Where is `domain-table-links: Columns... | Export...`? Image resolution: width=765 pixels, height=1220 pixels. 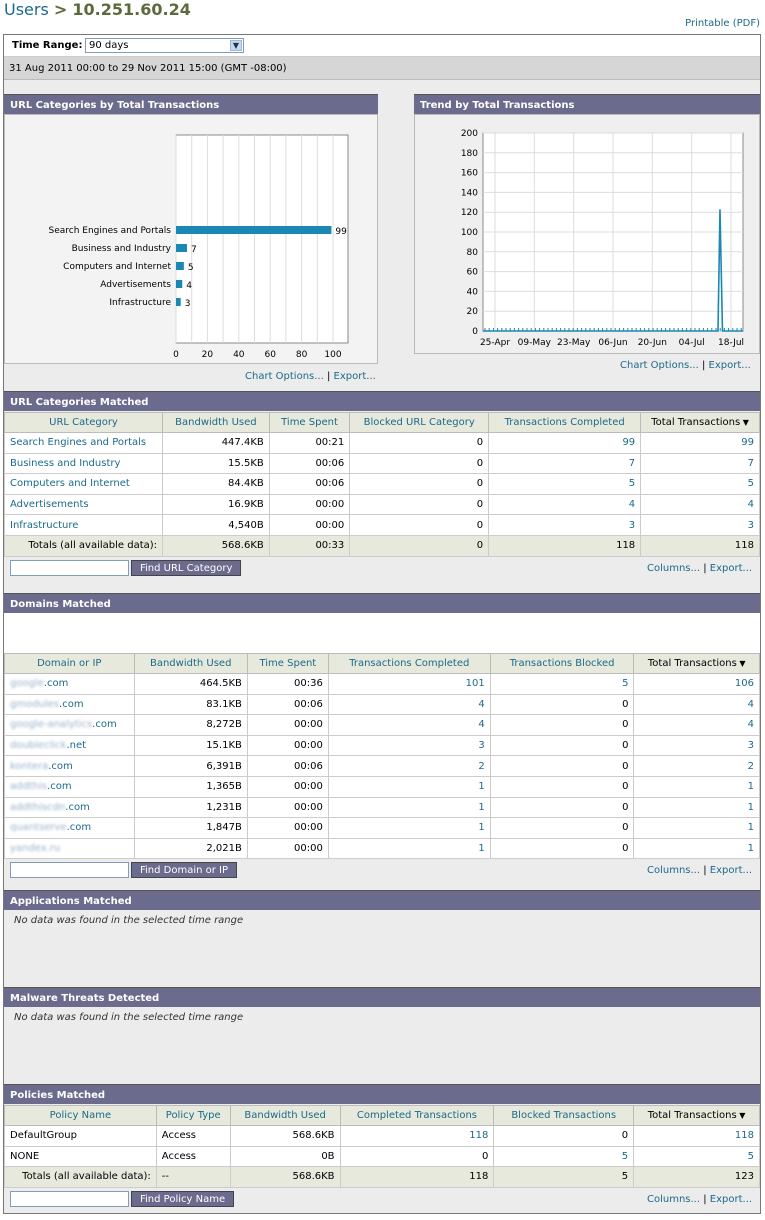
domain-table-links: Columns... | Export... is located at coordinates (700, 870).